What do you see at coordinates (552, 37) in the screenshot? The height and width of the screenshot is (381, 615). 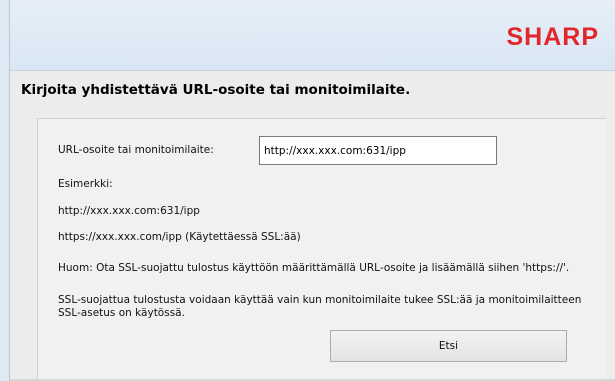 I see `sharp-logo: SHARP` at bounding box center [552, 37].